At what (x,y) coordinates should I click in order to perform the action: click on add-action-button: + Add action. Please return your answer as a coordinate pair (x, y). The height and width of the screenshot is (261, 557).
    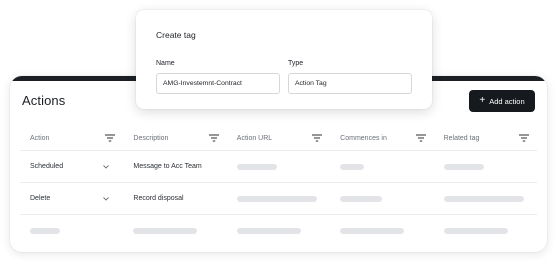
    Looking at the image, I should click on (502, 101).